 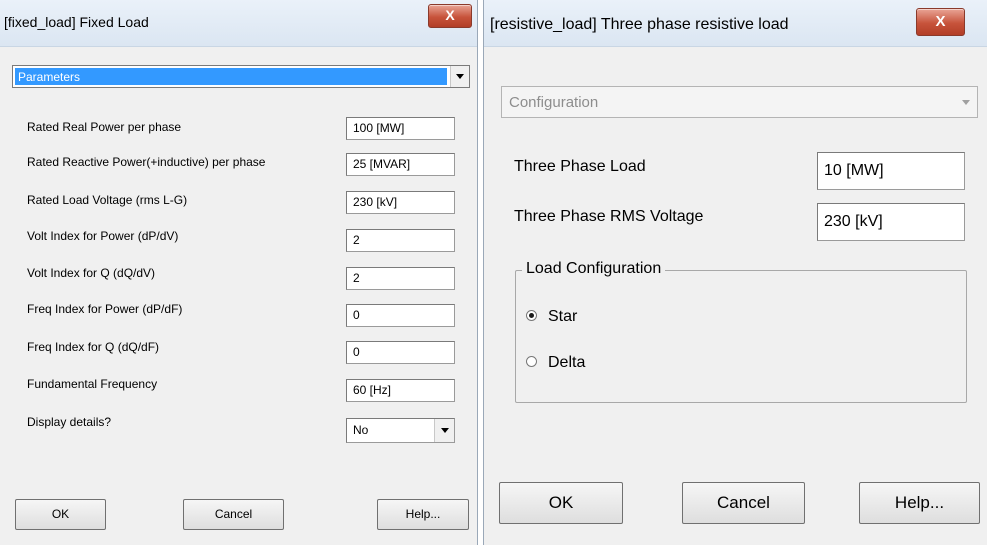 What do you see at coordinates (76, 22) in the screenshot?
I see `fixed-load-window-title: [fixed_load] Fixed Load` at bounding box center [76, 22].